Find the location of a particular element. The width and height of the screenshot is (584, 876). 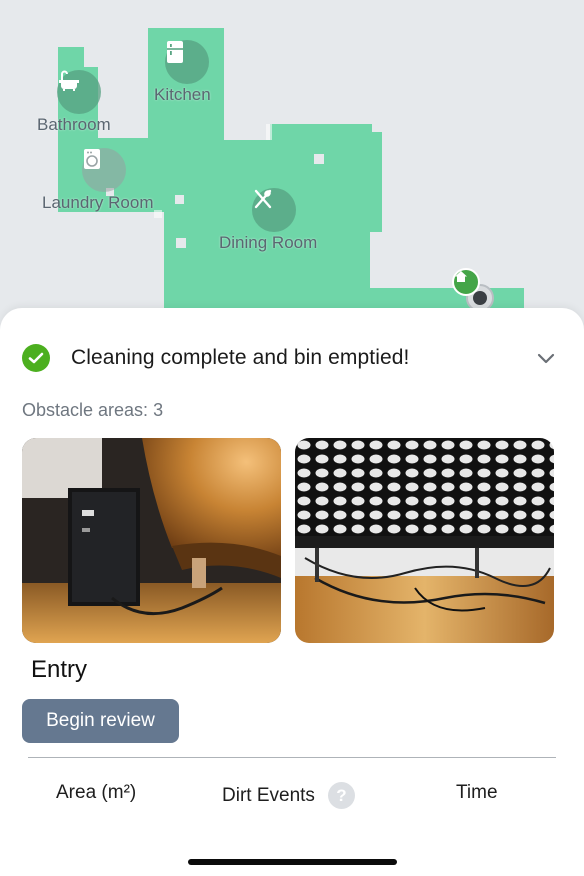

robot-core is located at coordinates (480, 298).